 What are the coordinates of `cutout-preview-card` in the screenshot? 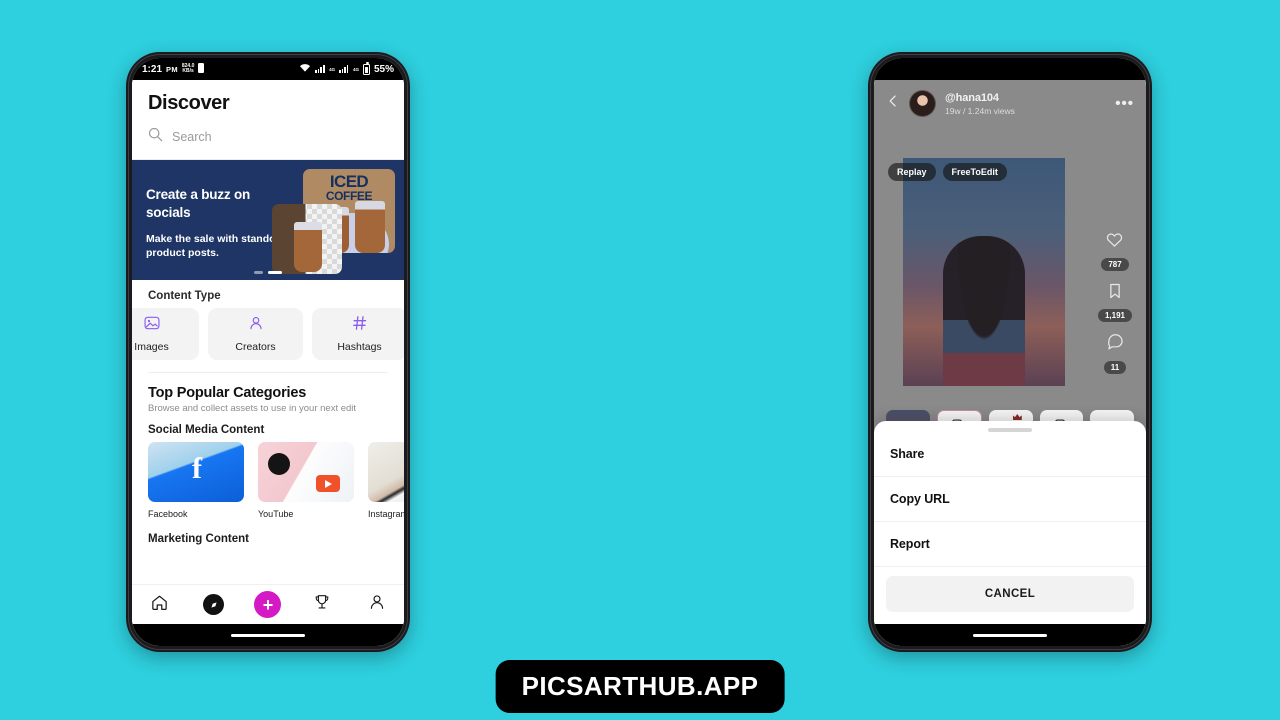 It's located at (307, 239).